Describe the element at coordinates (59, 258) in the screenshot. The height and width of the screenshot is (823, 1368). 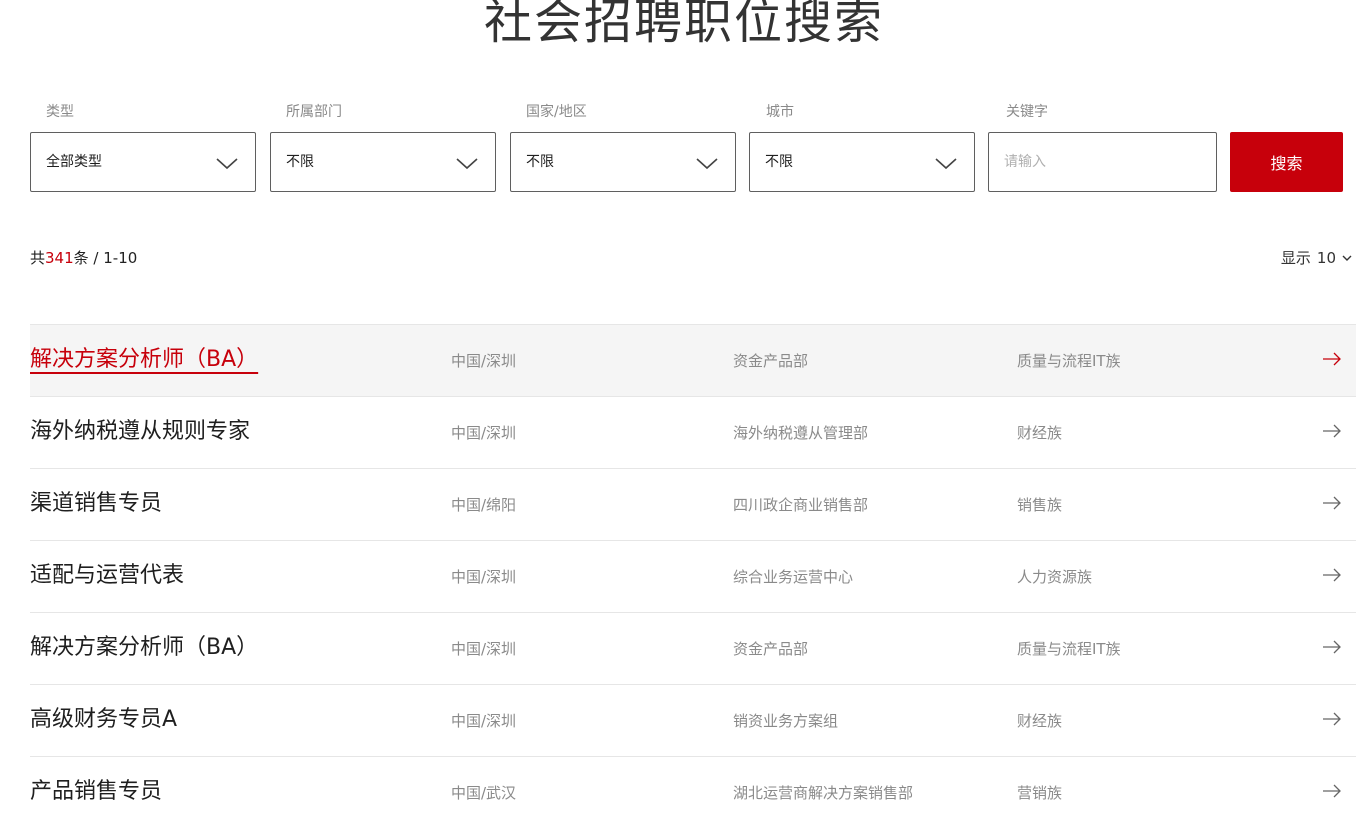
I see `result-total: 341` at that location.